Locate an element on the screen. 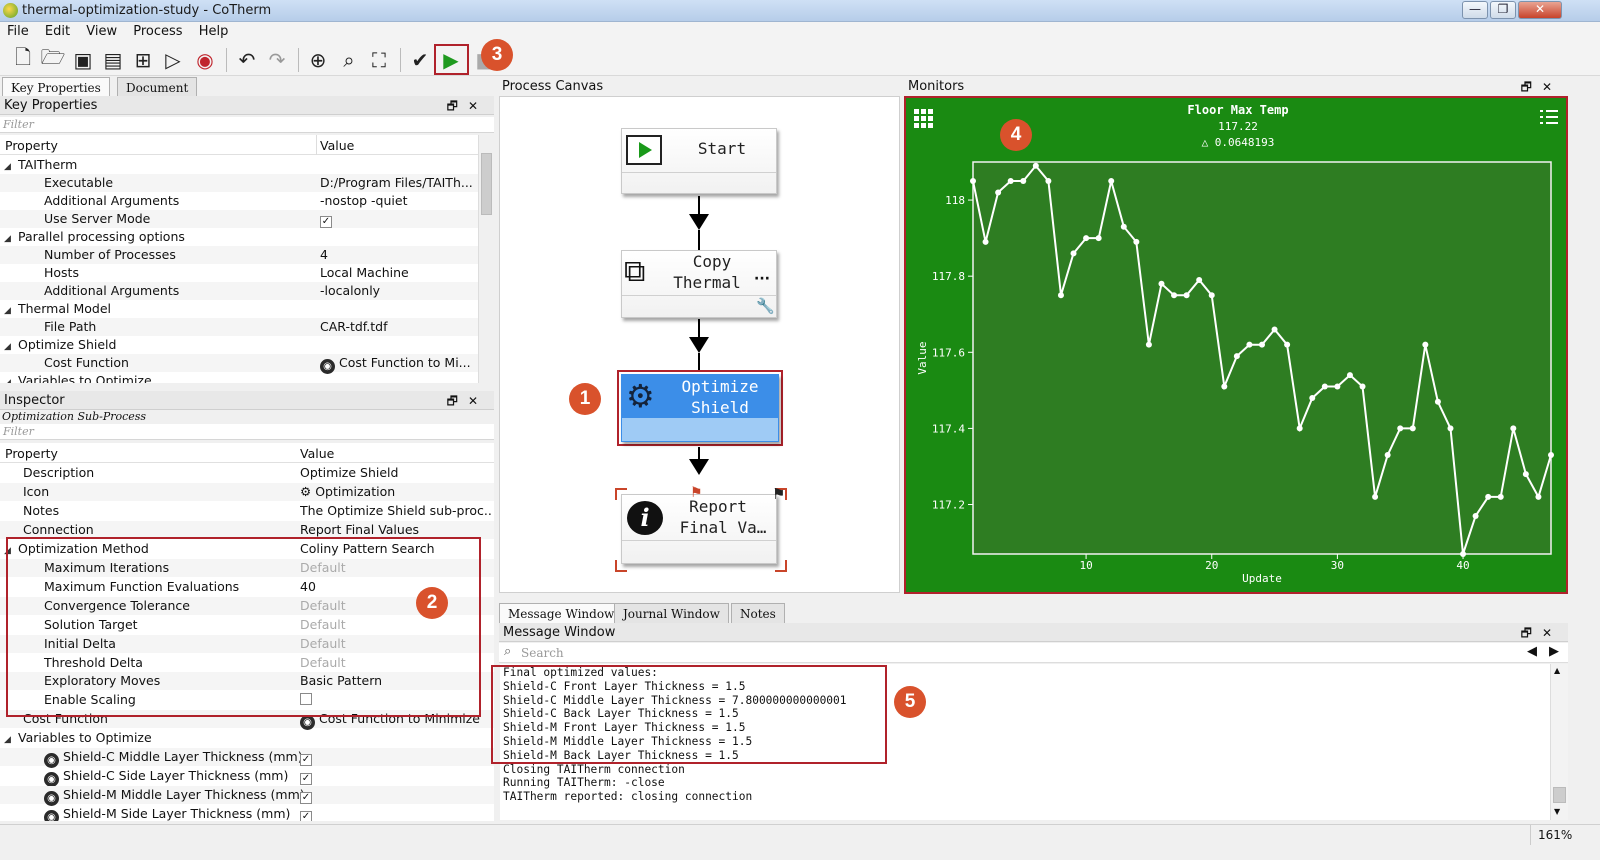 The width and height of the screenshot is (1600, 860). menu-edit: Edit is located at coordinates (57, 31).